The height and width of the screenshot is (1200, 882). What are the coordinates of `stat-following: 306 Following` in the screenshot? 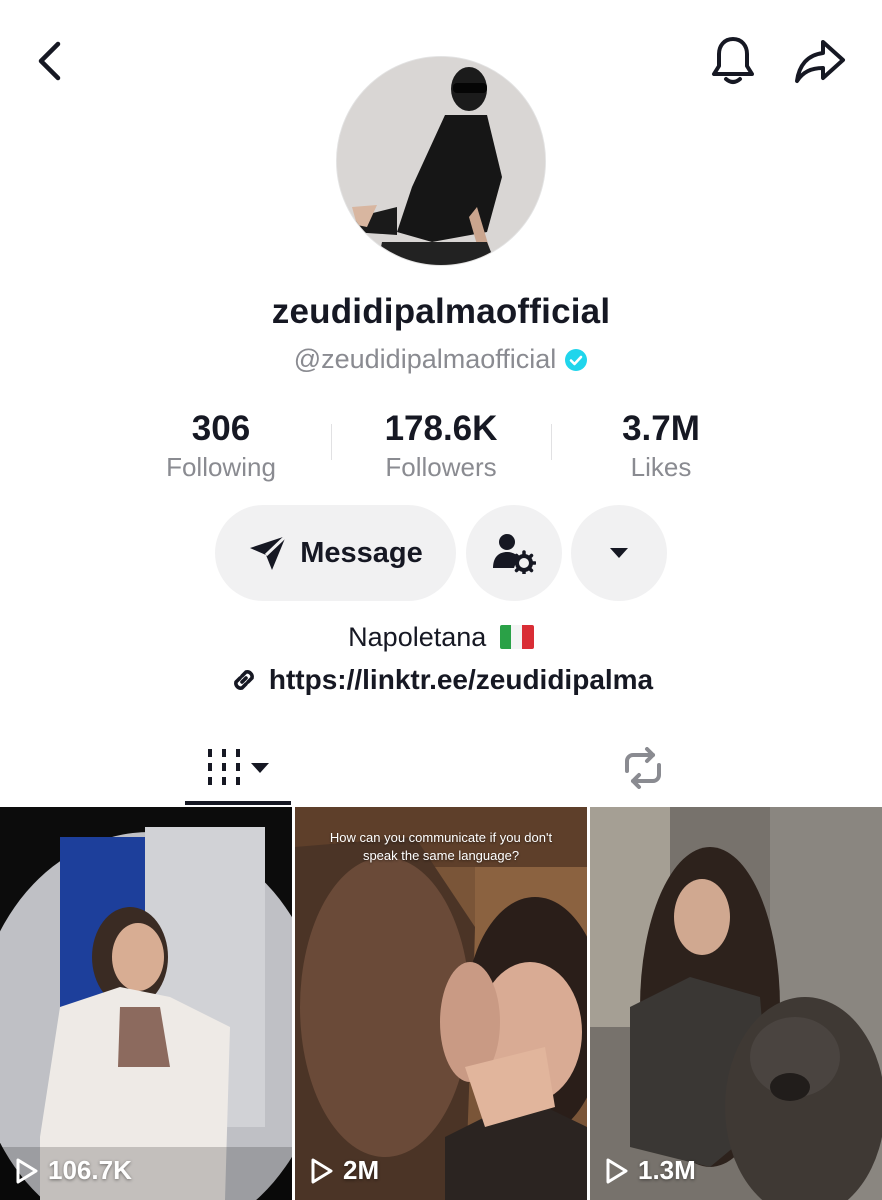 It's located at (221, 446).